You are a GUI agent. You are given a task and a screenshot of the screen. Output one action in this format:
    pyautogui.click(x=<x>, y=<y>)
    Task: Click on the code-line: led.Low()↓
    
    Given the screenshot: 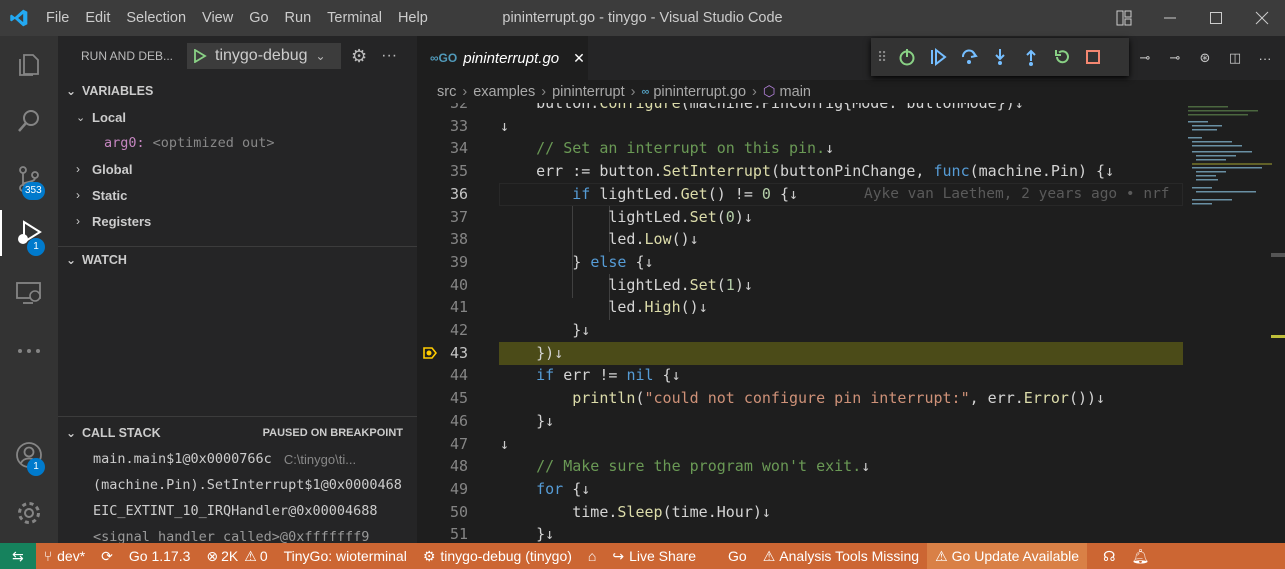 What is the action you would take?
    pyautogui.click(x=599, y=239)
    